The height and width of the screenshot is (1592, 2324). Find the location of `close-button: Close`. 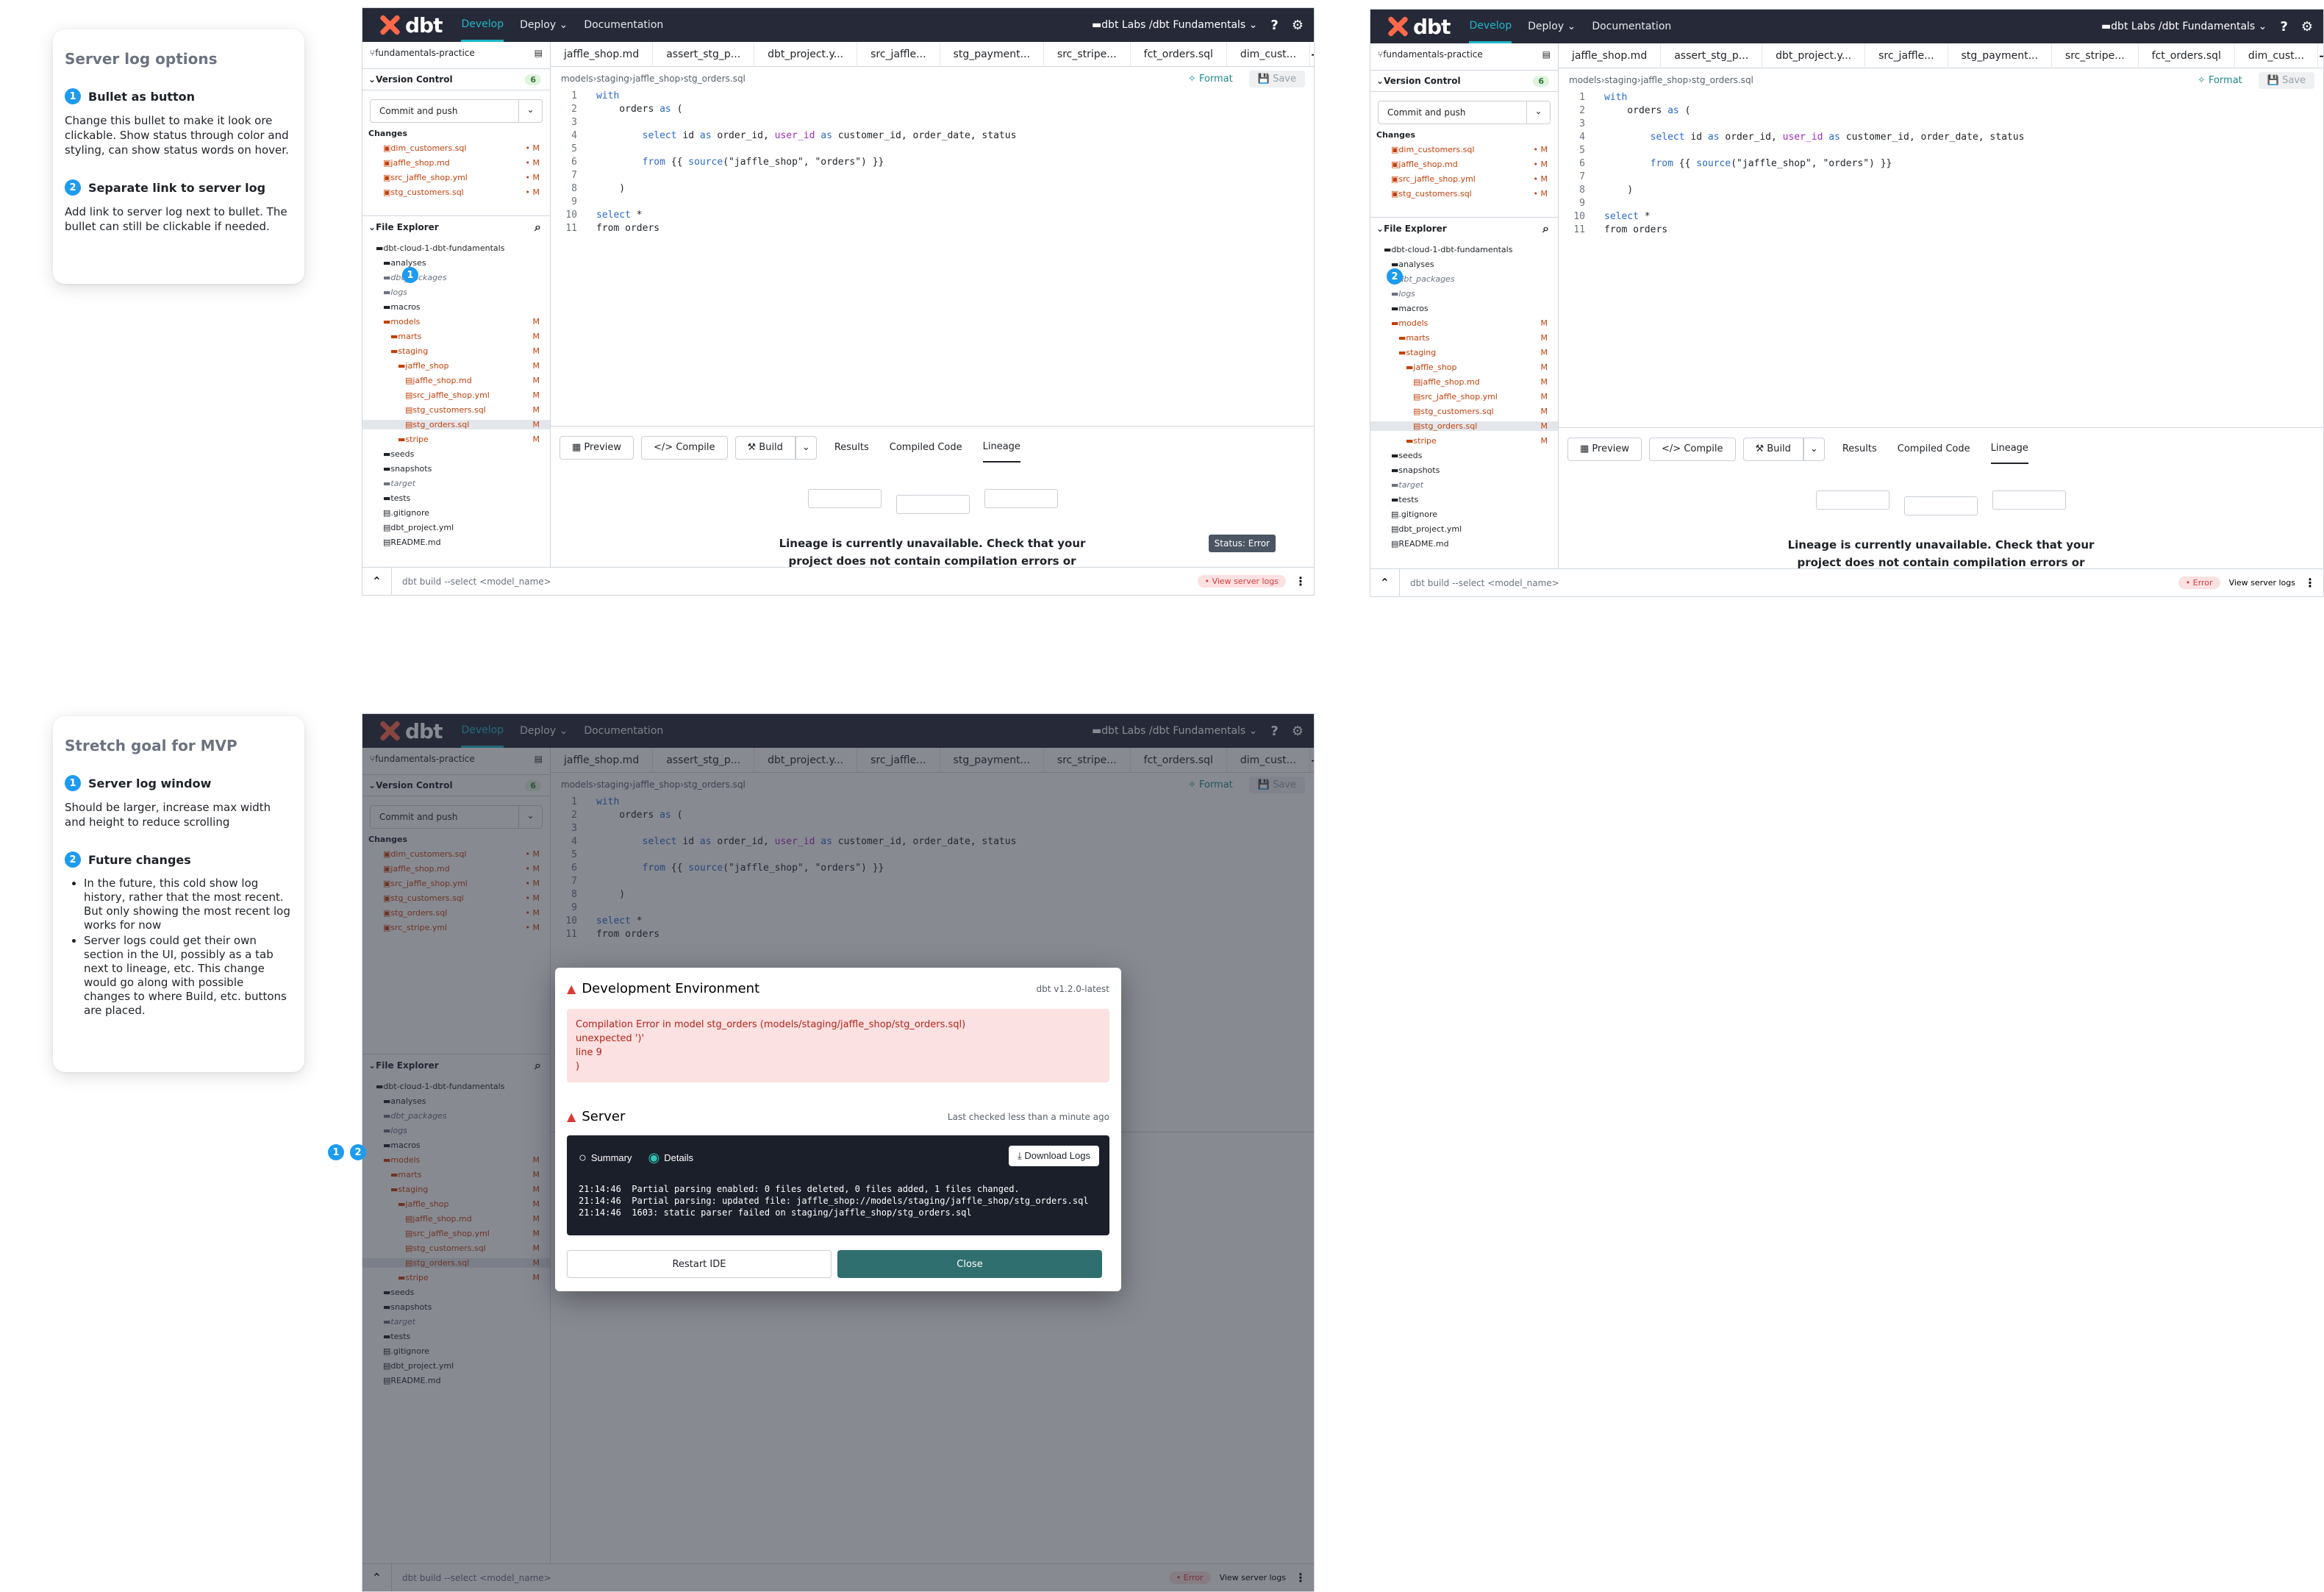

close-button: Close is located at coordinates (970, 1264).